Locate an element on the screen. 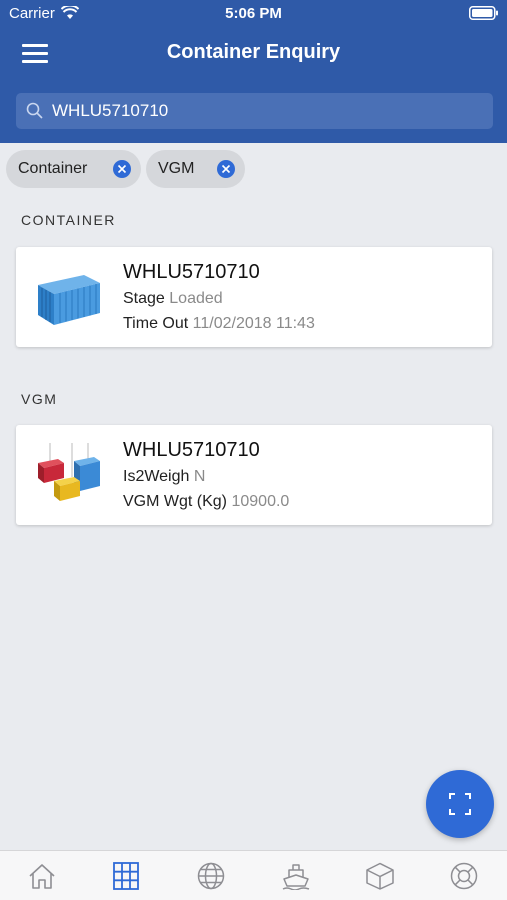 The height and width of the screenshot is (900, 507). status-bar: Carrier 5:06 PM is located at coordinates (253, 14).